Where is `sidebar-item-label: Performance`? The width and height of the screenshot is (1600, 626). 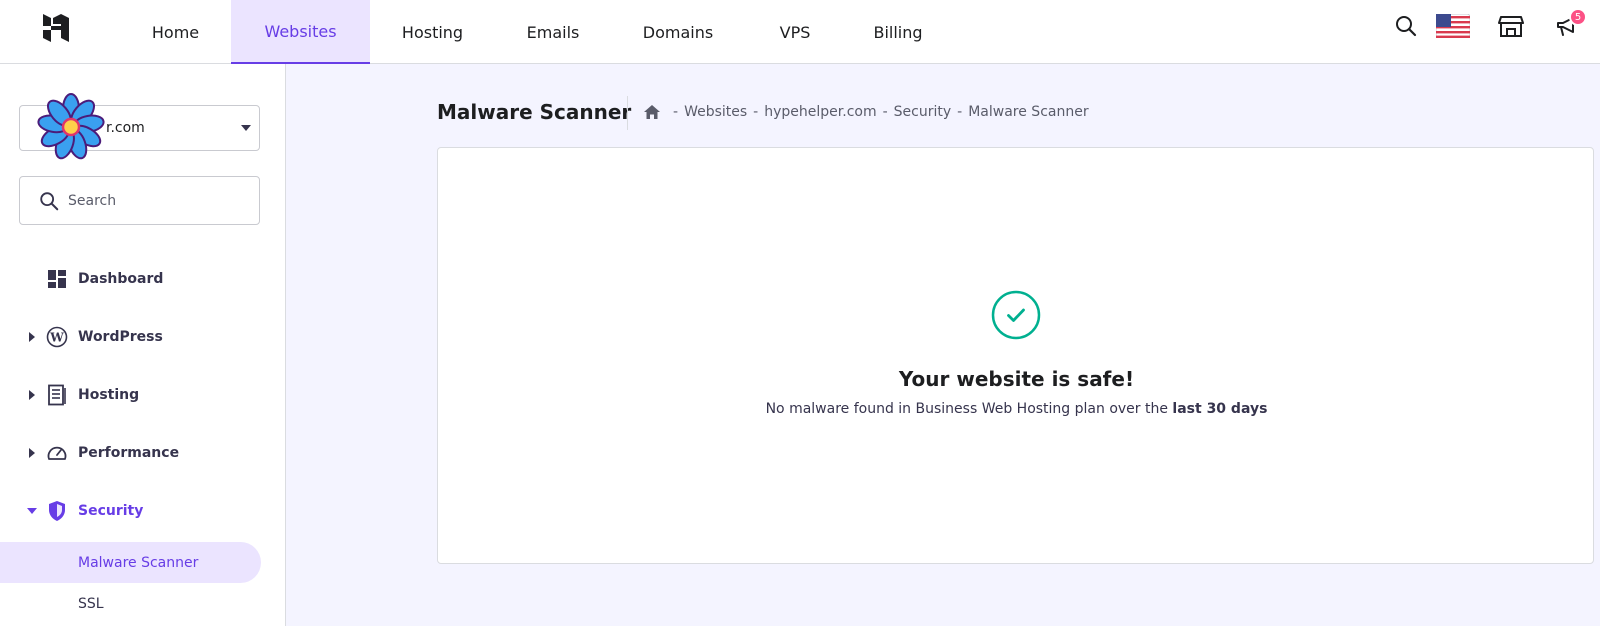
sidebar-item-label: Performance is located at coordinates (129, 453).